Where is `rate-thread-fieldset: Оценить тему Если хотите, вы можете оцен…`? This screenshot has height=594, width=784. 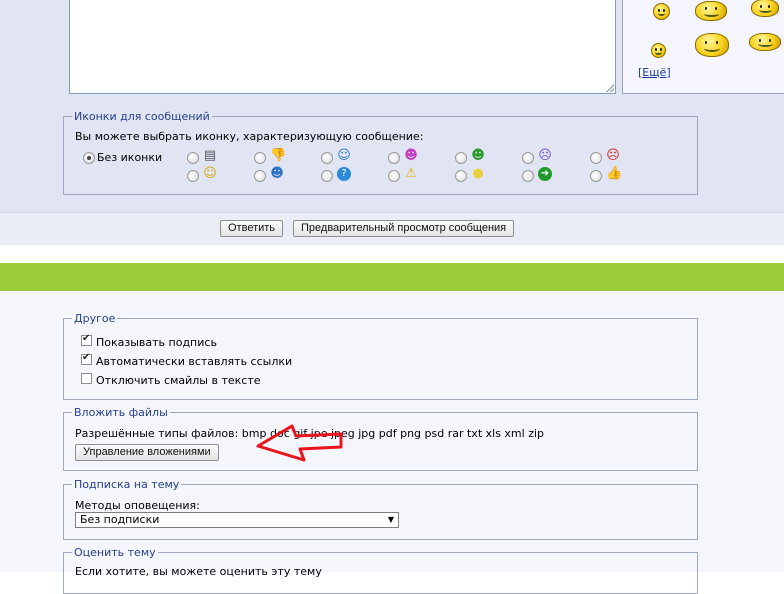 rate-thread-fieldset: Оценить тему Если хотите, вы можете оцен… is located at coordinates (380, 570).